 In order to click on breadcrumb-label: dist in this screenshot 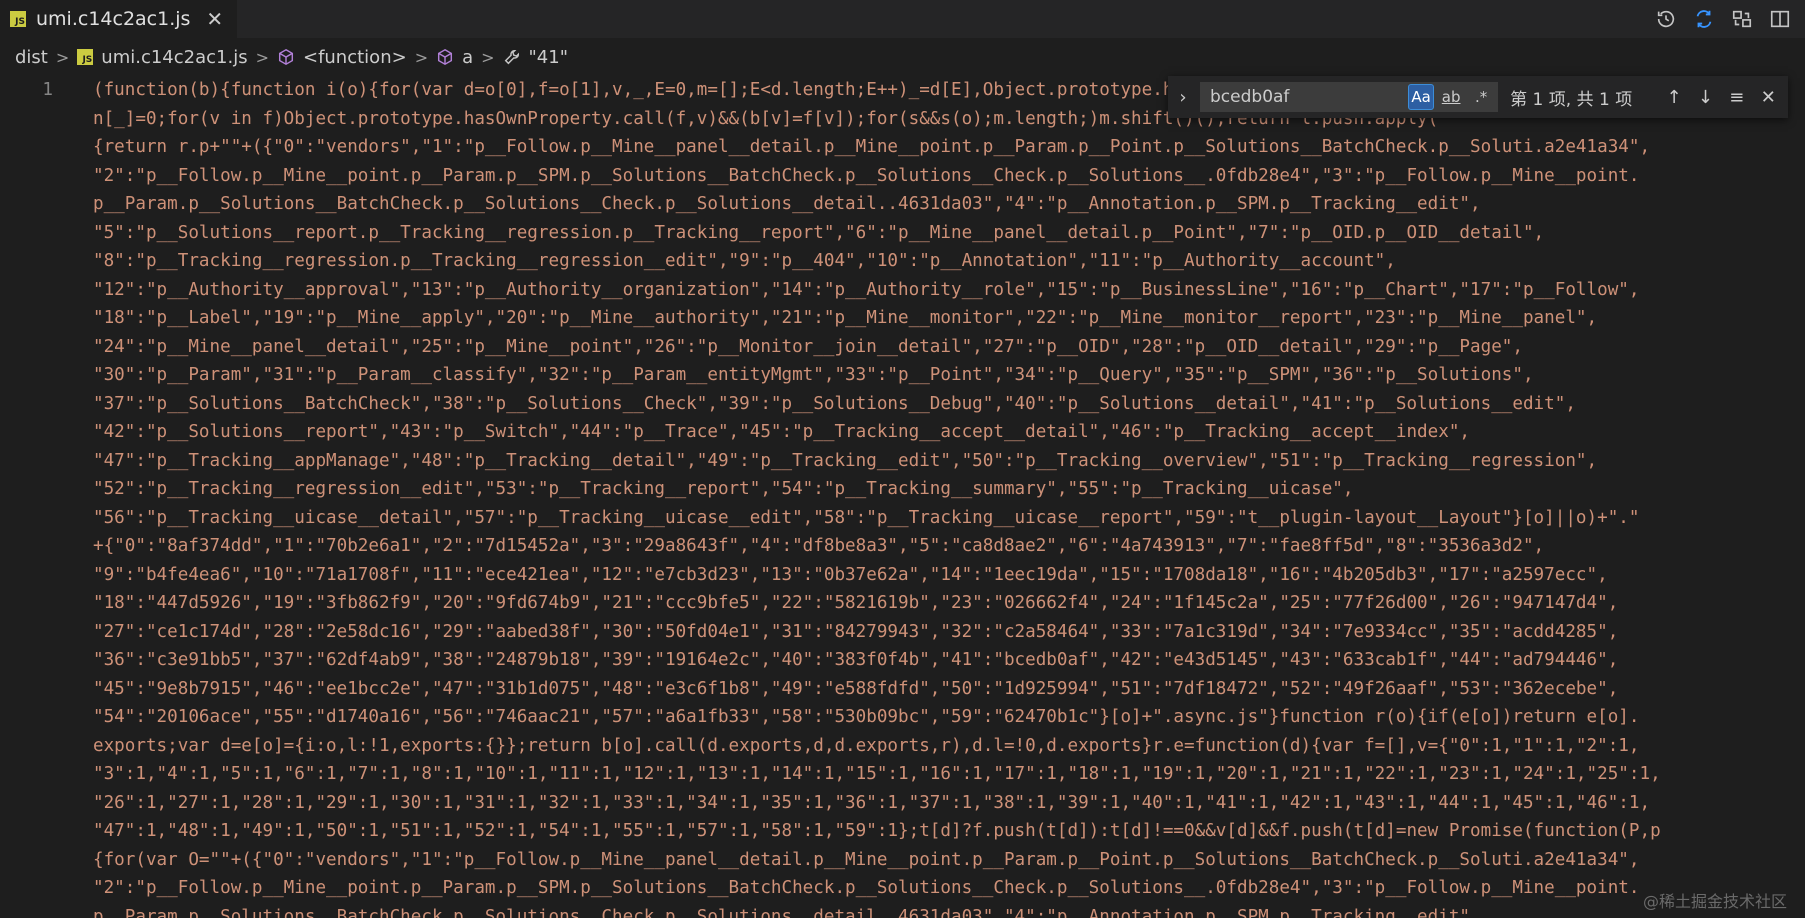, I will do `click(31, 57)`.